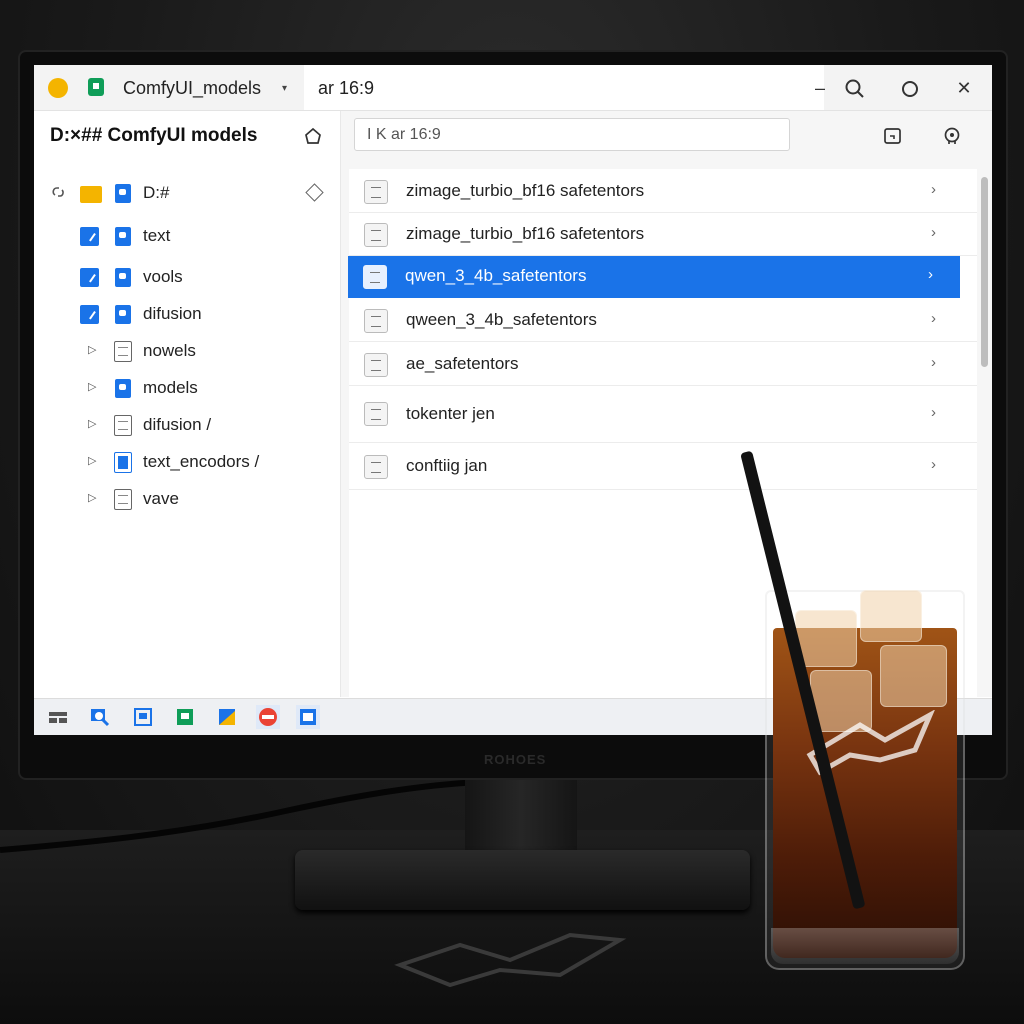  I want to click on crop-icon, so click(893, 136).